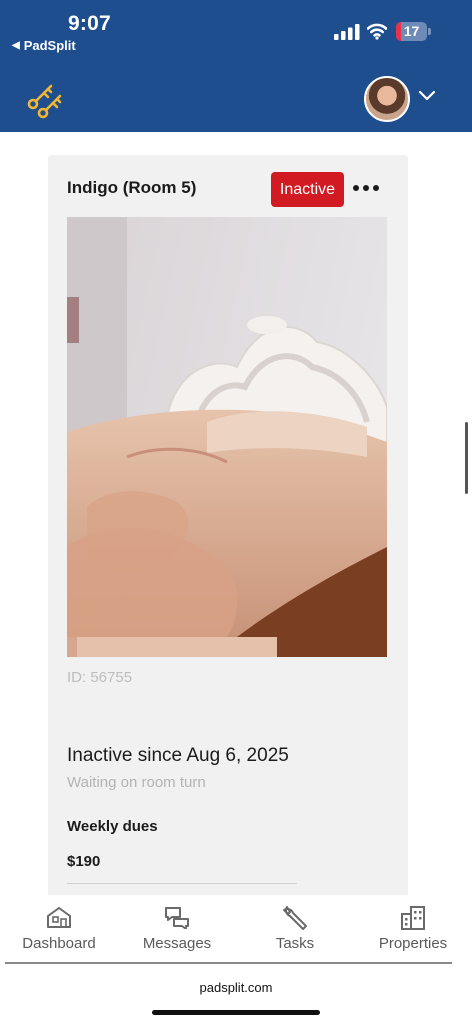 The width and height of the screenshot is (472, 1024). Describe the element at coordinates (89, 23) in the screenshot. I see `status-time: 9:07` at that location.